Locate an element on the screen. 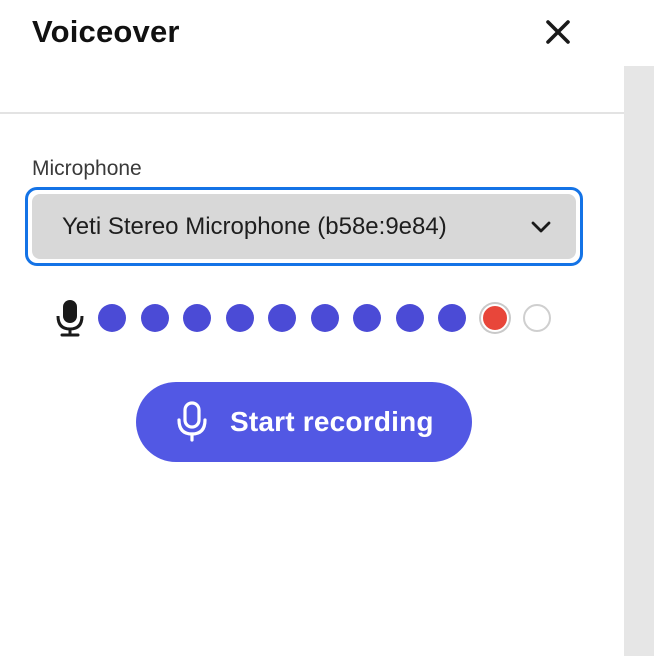  panel-title: Voiceover is located at coordinates (106, 31).